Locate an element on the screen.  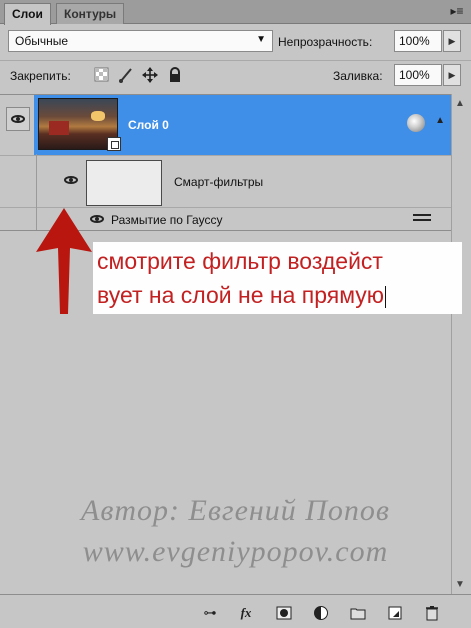
layer-name: Слой 0 is located at coordinates (148, 125).